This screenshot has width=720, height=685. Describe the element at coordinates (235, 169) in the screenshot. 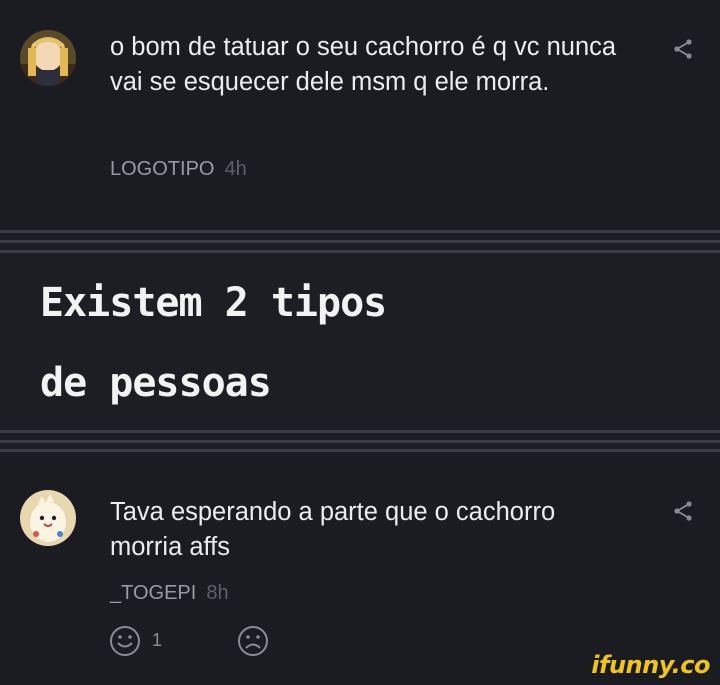

I see `comment-time: 4h` at that location.